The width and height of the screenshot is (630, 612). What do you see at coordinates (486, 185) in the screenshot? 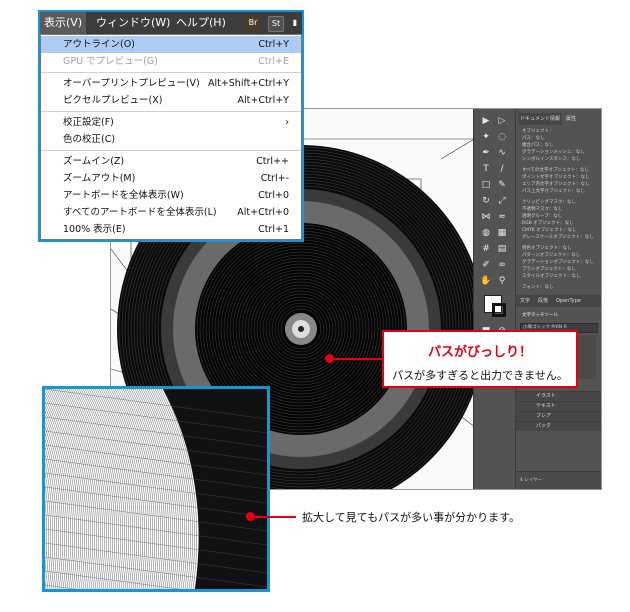
I see `rectangle-tool-icon: □` at bounding box center [486, 185].